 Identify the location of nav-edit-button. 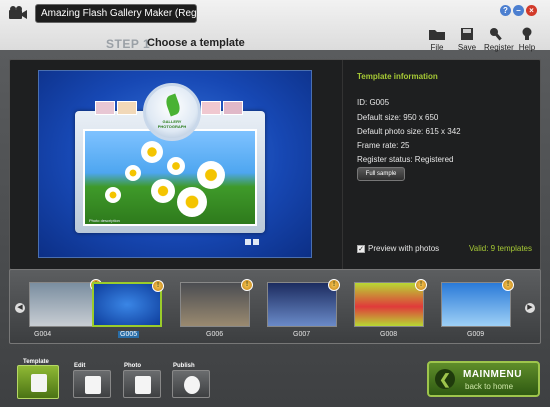
(92, 384).